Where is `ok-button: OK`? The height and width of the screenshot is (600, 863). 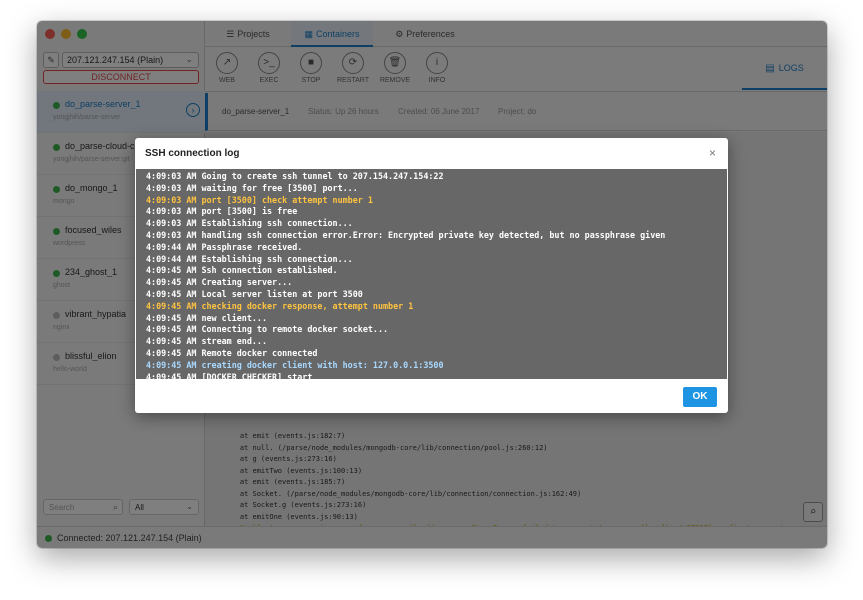 ok-button: OK is located at coordinates (700, 397).